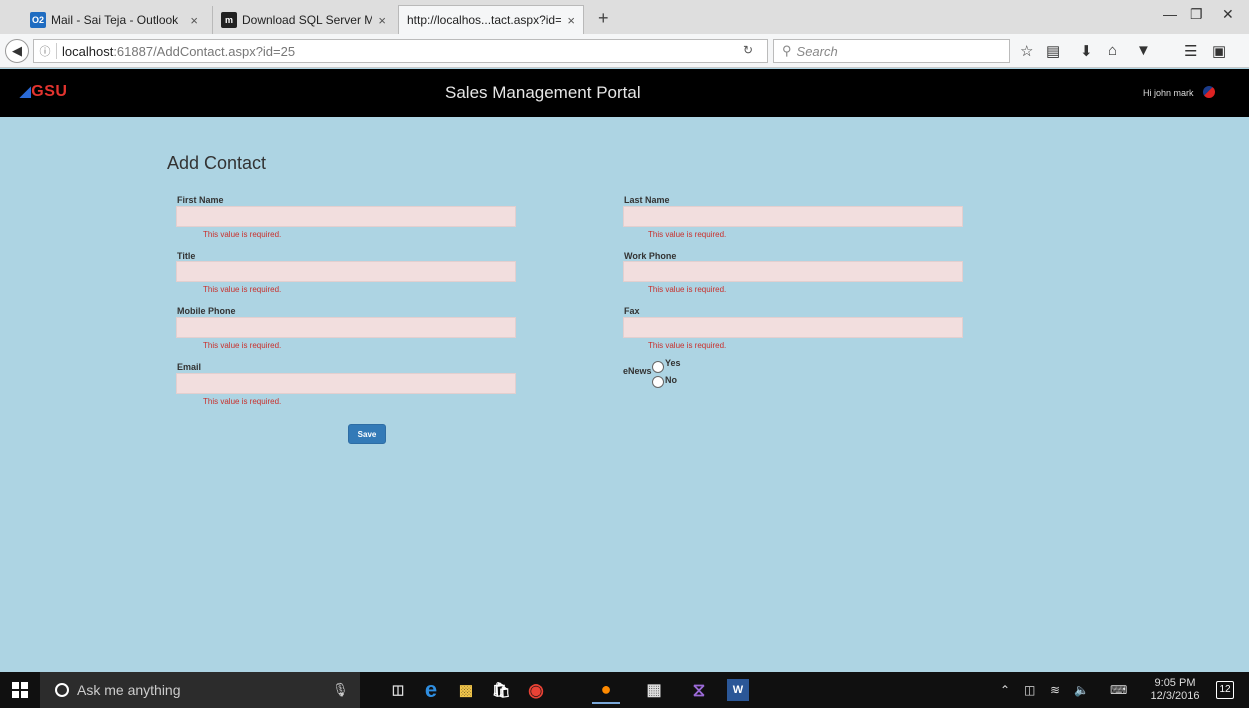 Image resolution: width=1249 pixels, height=708 pixels. What do you see at coordinates (242, 289) in the screenshot?
I see `title-error: This value is required.` at bounding box center [242, 289].